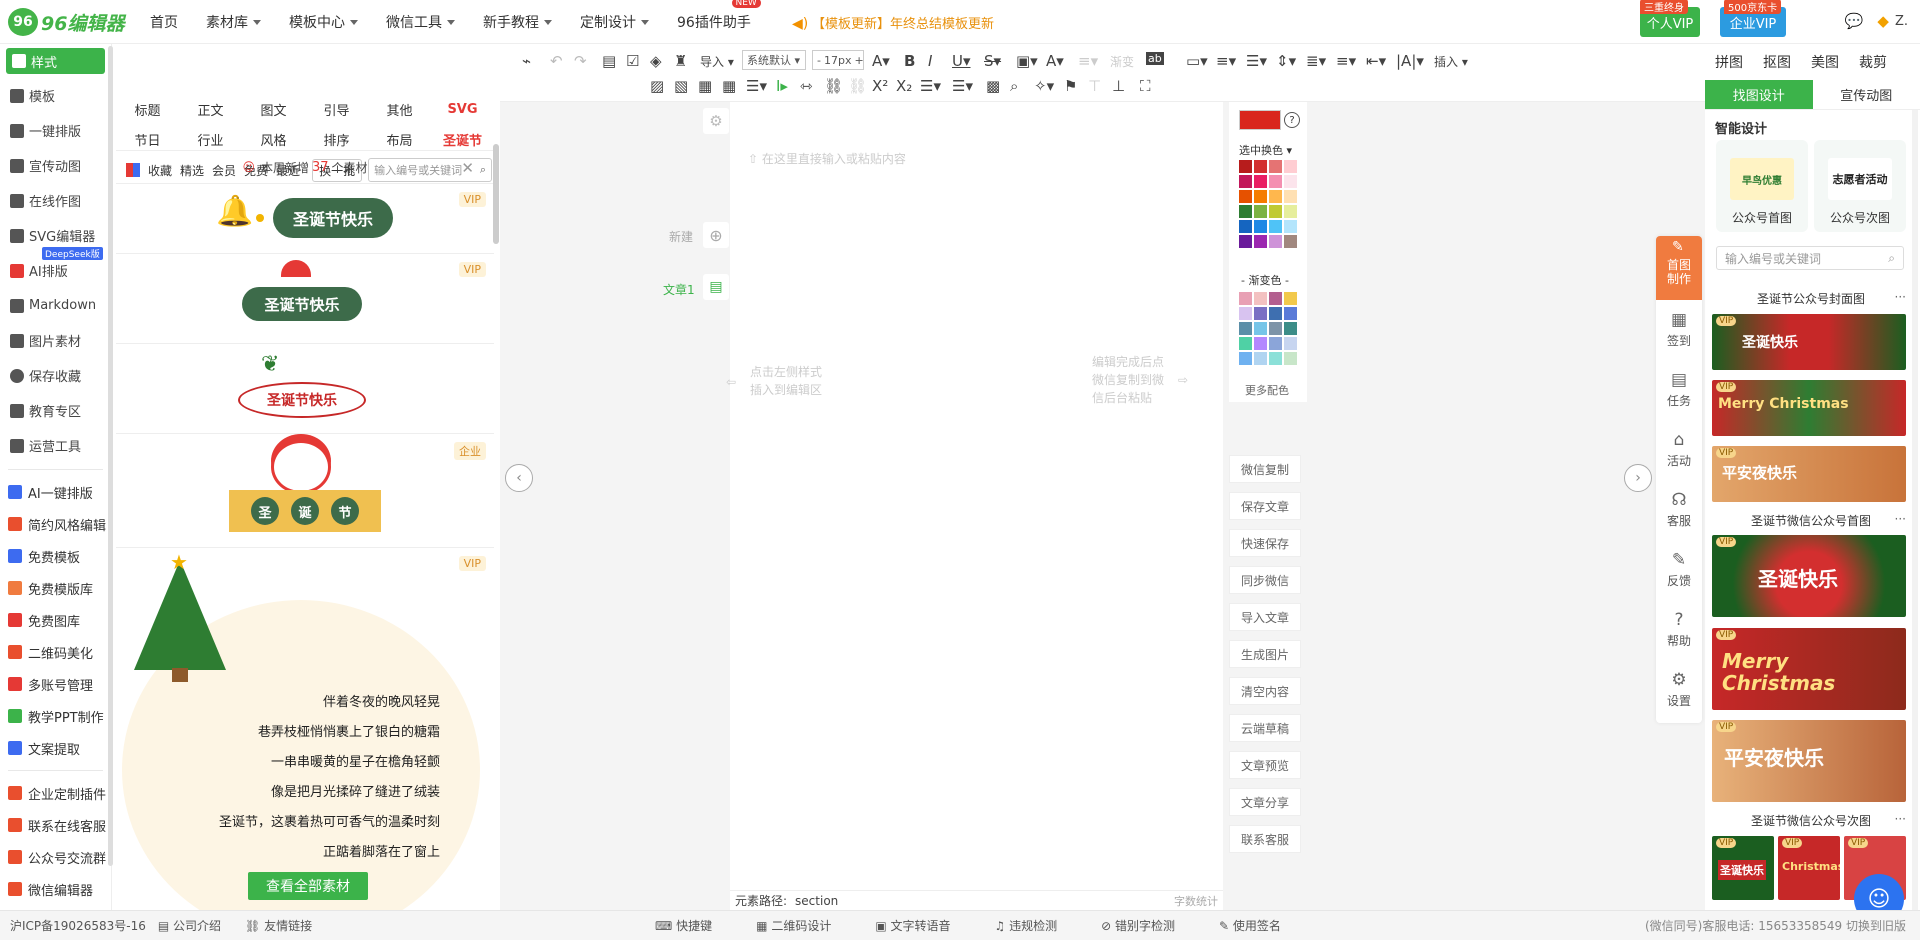 The height and width of the screenshot is (940, 1920). Describe the element at coordinates (806, 86) in the screenshot. I see `vertical-align-icon: ⇿` at that location.